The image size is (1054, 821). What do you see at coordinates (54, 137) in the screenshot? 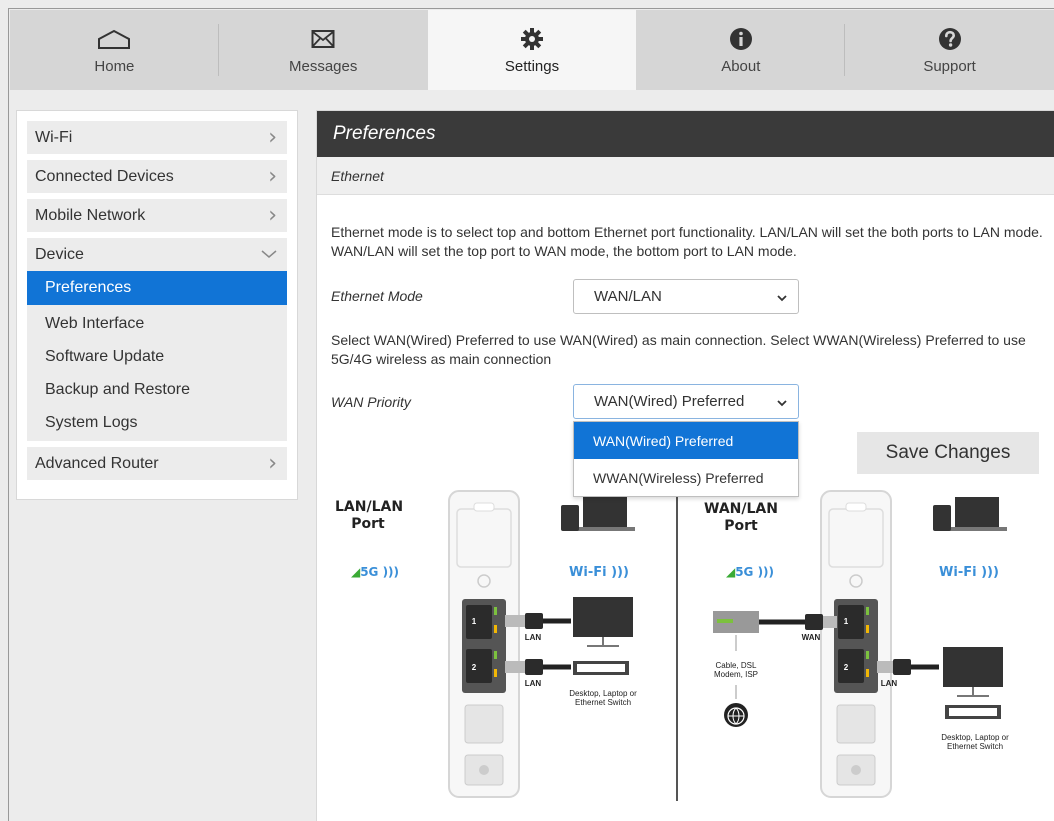
I see `sidebar-item-label: Wi-Fi` at bounding box center [54, 137].